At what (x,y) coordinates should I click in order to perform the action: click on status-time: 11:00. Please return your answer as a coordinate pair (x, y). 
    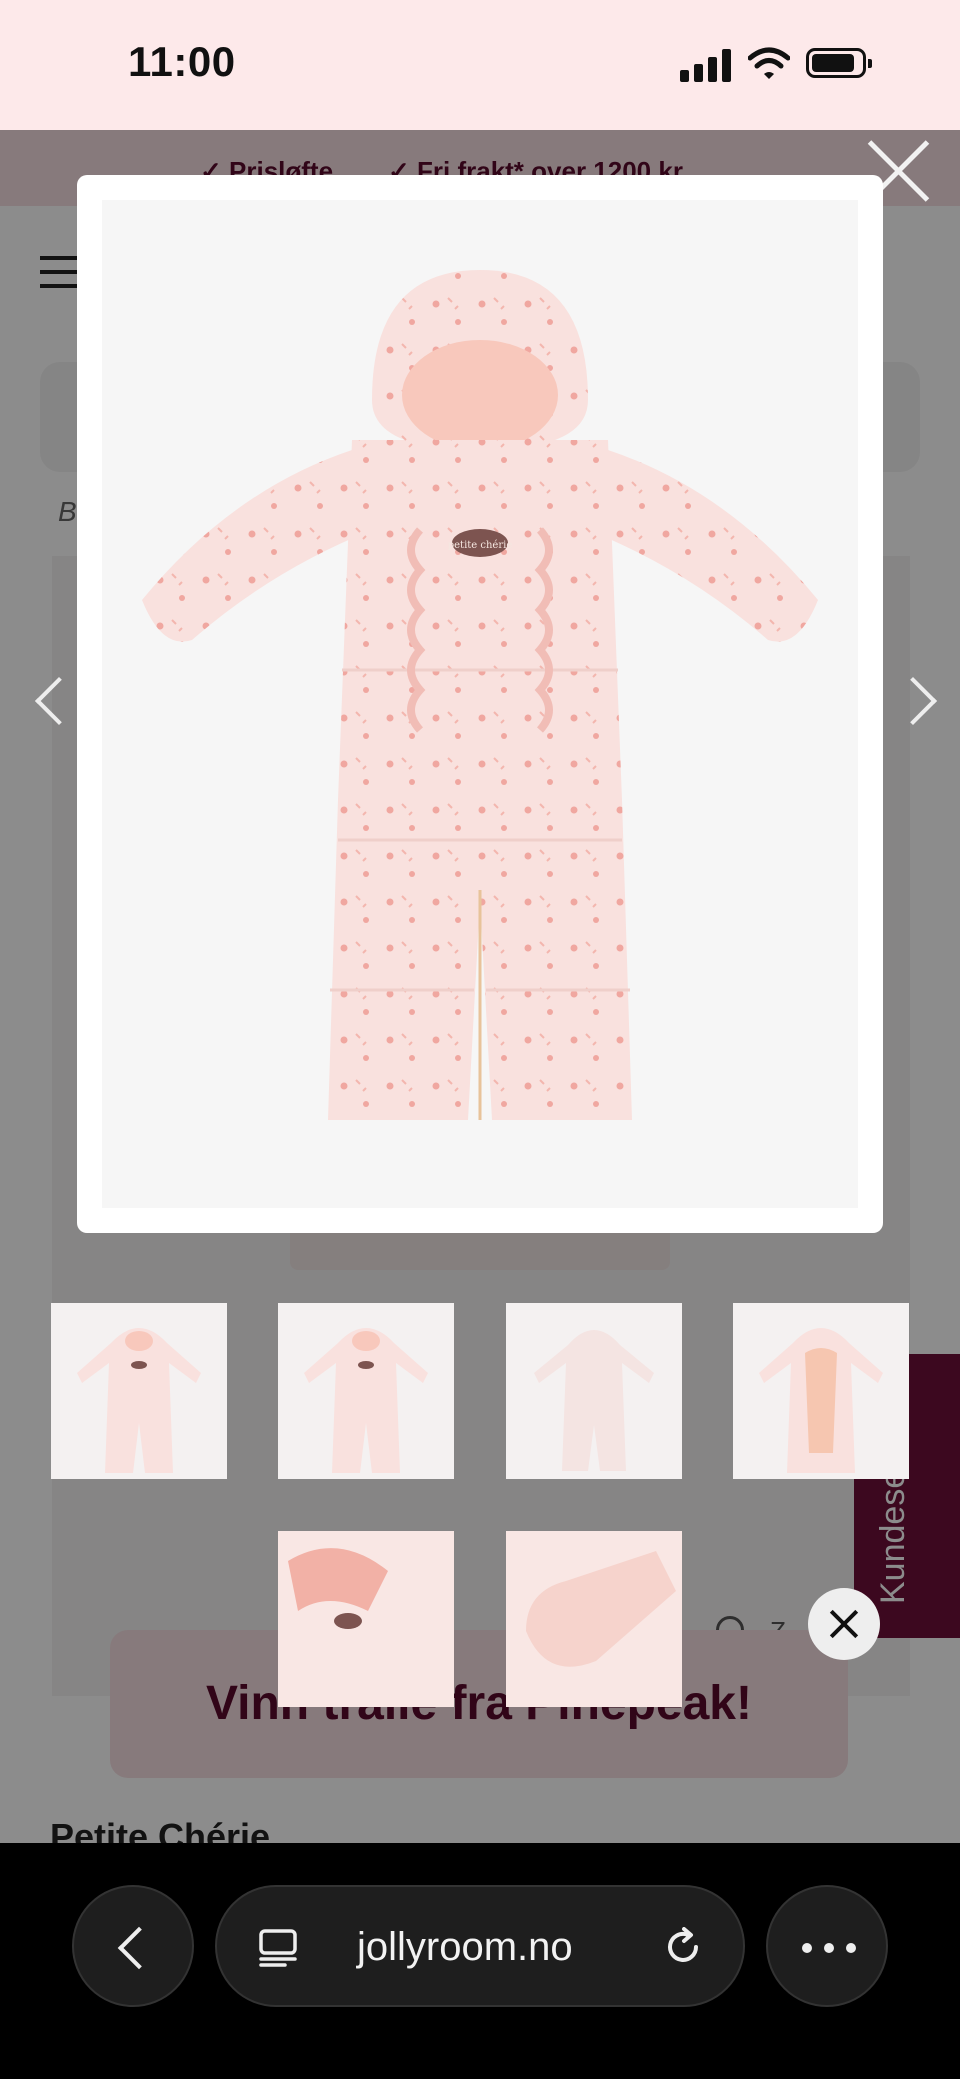
    Looking at the image, I should click on (182, 61).